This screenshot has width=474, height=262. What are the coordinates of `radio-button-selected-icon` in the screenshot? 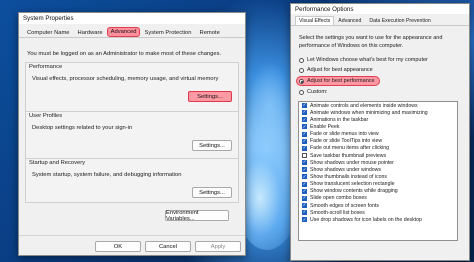 It's located at (301, 81).